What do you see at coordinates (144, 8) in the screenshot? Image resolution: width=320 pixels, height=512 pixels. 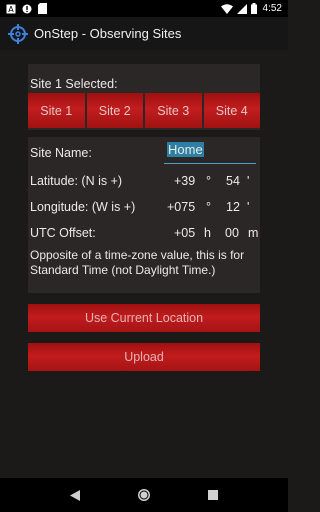 I see `status-bar: A 4:52` at bounding box center [144, 8].